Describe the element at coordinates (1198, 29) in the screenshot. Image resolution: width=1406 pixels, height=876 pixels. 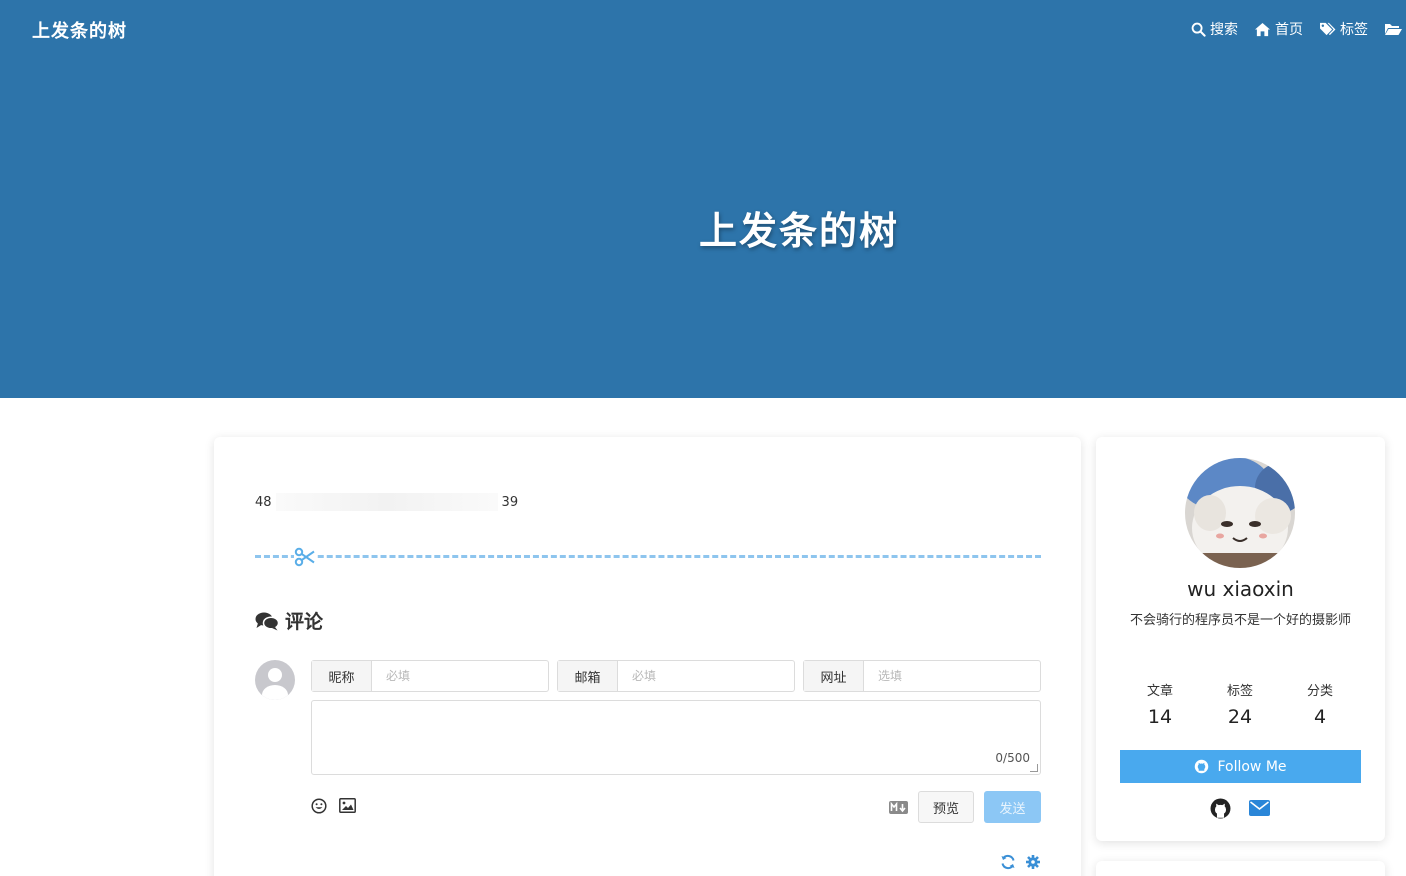
I see `search-icon` at that location.